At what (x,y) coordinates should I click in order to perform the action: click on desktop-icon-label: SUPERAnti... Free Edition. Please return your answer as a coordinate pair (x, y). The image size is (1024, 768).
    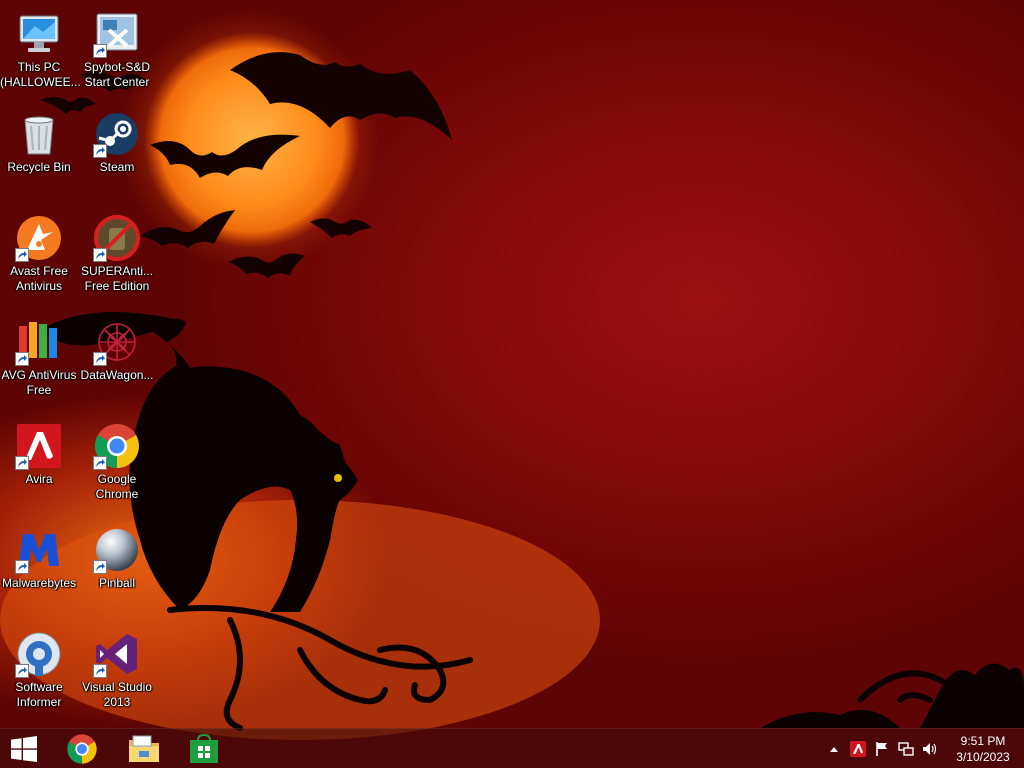
    Looking at the image, I should click on (117, 278).